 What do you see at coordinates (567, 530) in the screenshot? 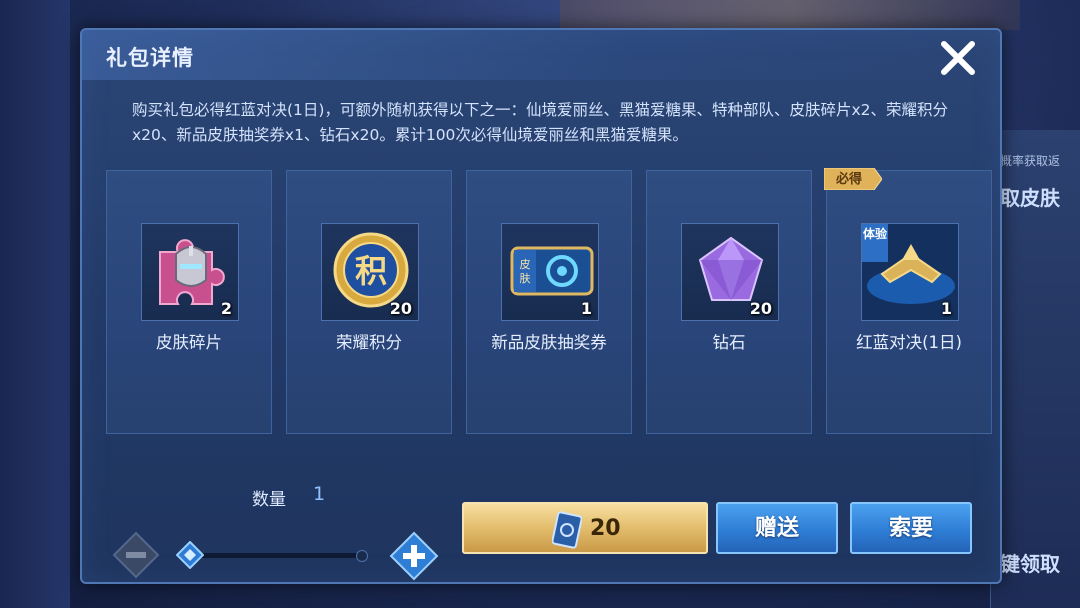
I see `voucher-icon` at bounding box center [567, 530].